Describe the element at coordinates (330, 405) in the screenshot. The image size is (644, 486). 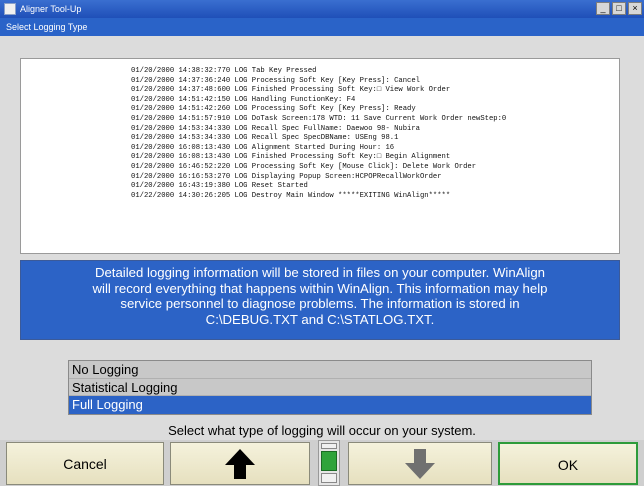
I see `logging-option: Full Logging` at that location.